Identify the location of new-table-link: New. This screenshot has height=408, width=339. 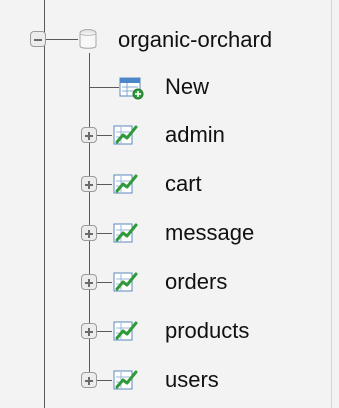
(187, 87).